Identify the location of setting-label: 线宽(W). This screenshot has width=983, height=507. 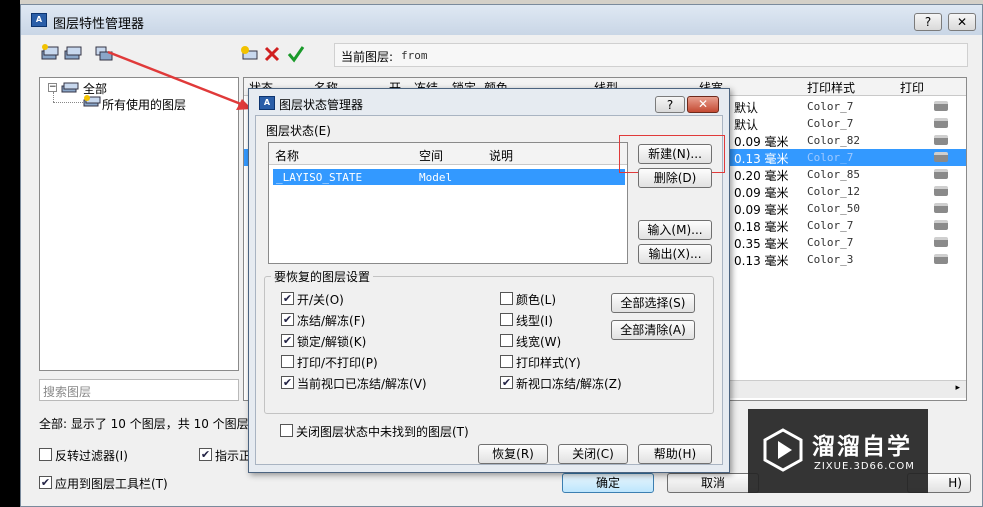
(539, 342).